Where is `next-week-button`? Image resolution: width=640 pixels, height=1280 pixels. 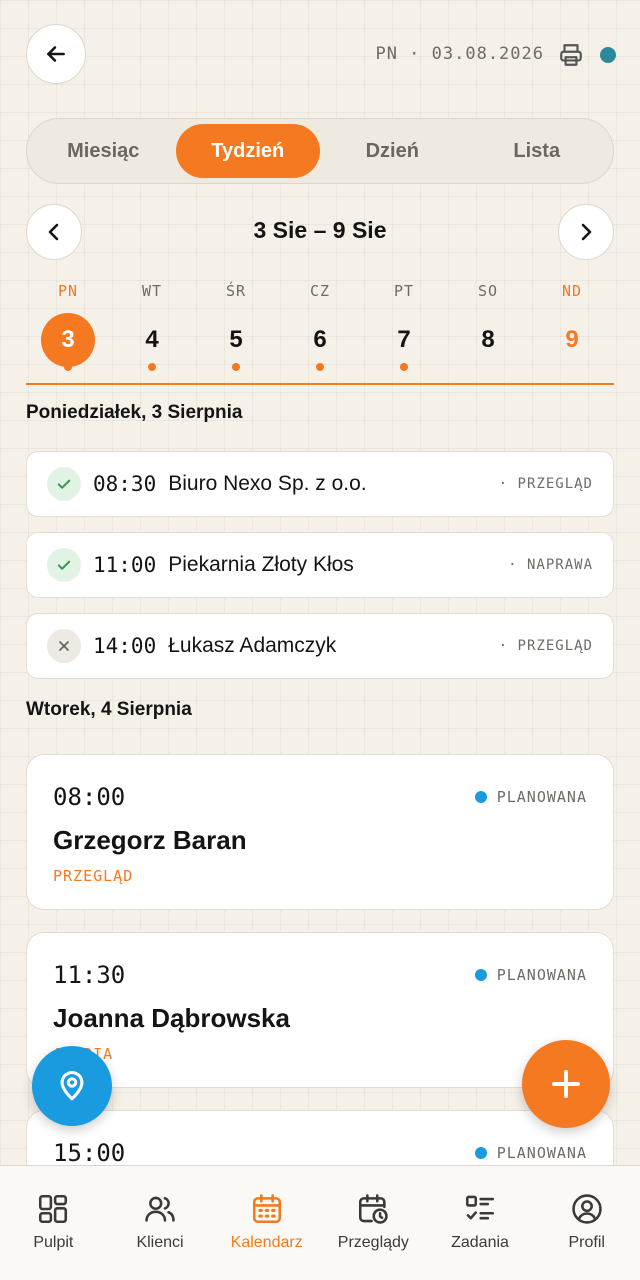 next-week-button is located at coordinates (586, 232).